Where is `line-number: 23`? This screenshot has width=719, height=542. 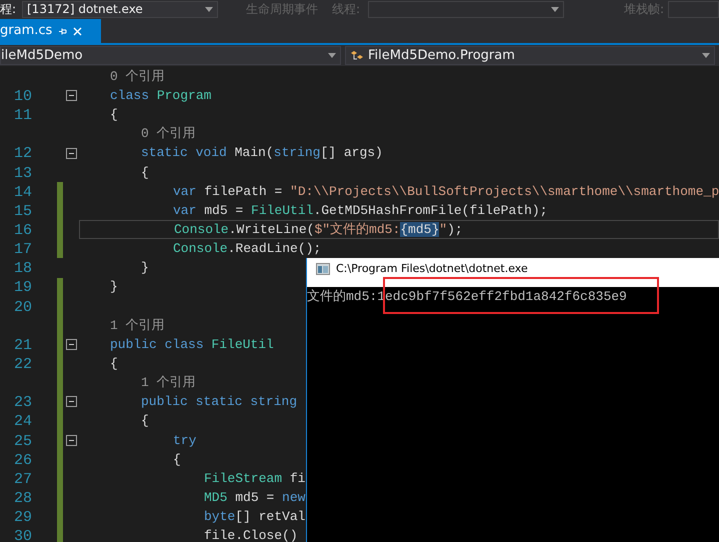
line-number: 23 is located at coordinates (23, 403).